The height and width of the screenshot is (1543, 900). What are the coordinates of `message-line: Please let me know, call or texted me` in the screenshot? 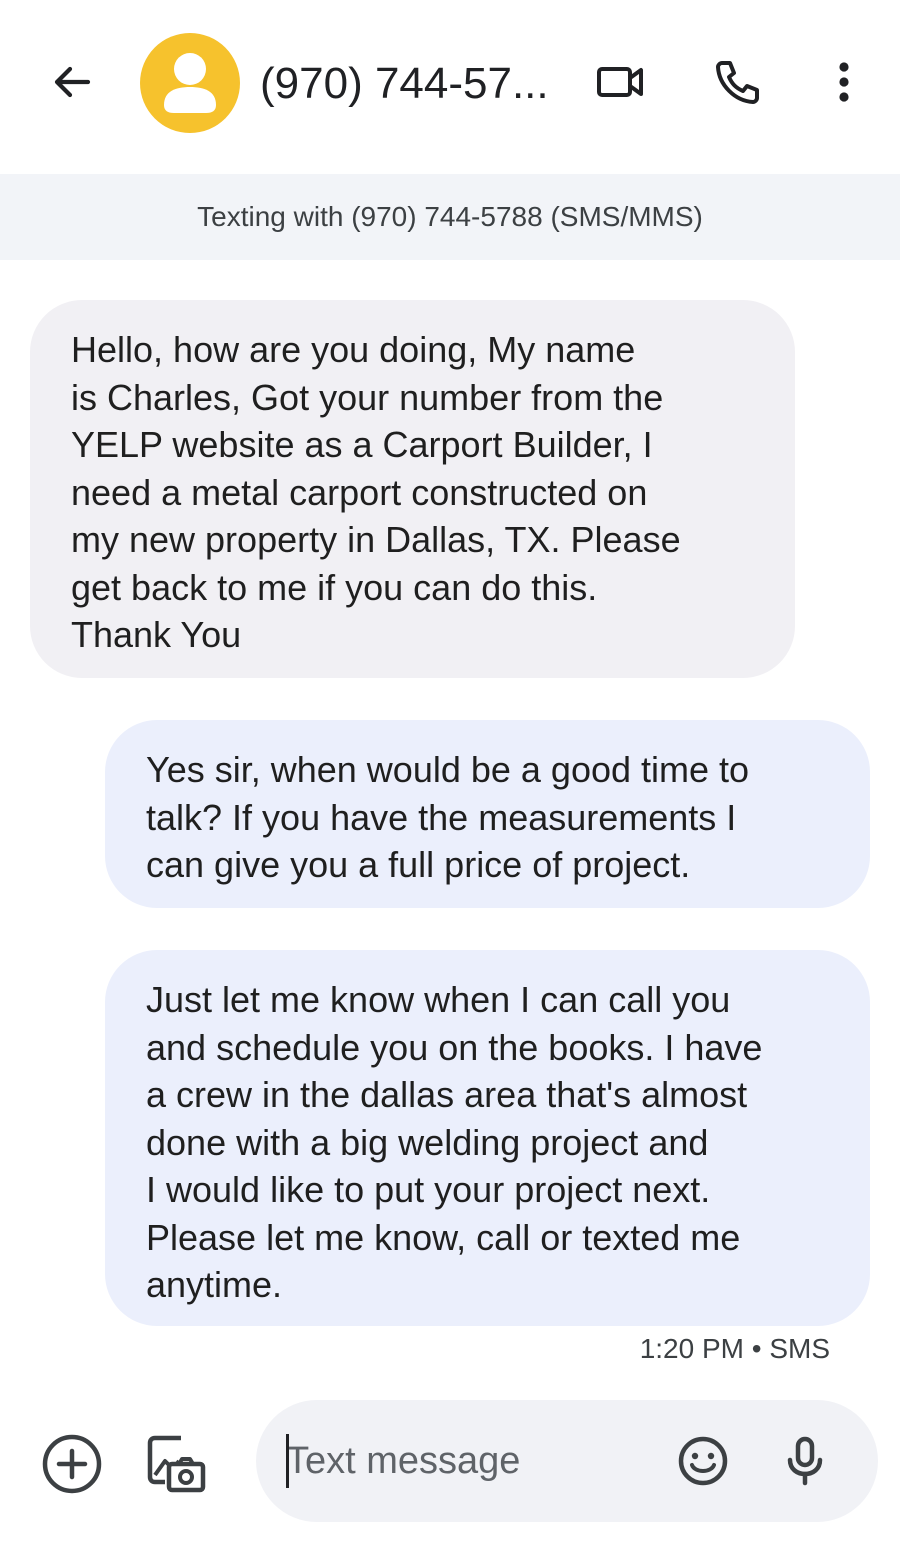 It's located at (443, 1237).